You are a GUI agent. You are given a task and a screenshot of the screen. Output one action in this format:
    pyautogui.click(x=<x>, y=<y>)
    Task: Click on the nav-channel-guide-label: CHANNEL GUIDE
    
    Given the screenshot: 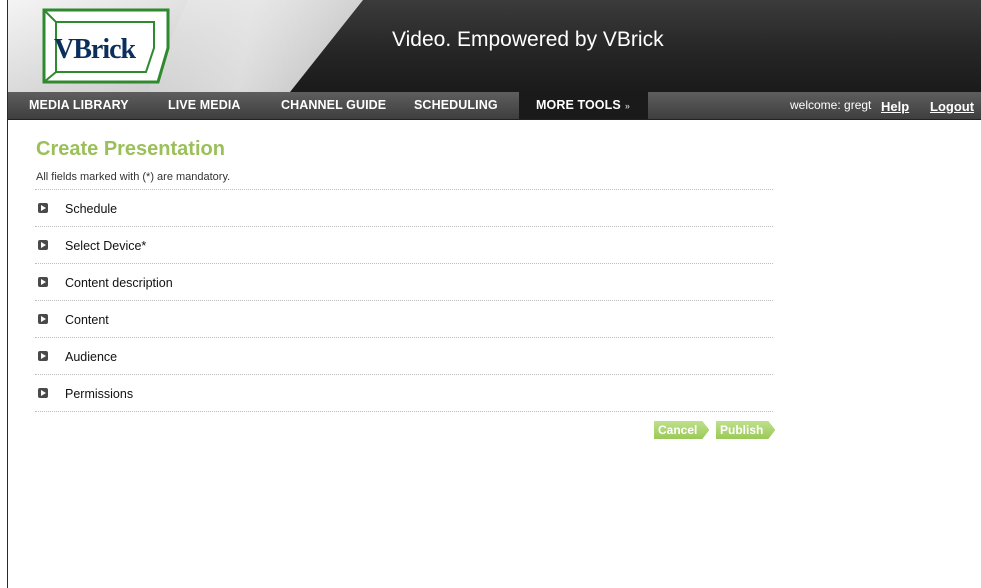 What is the action you would take?
    pyautogui.click(x=334, y=105)
    